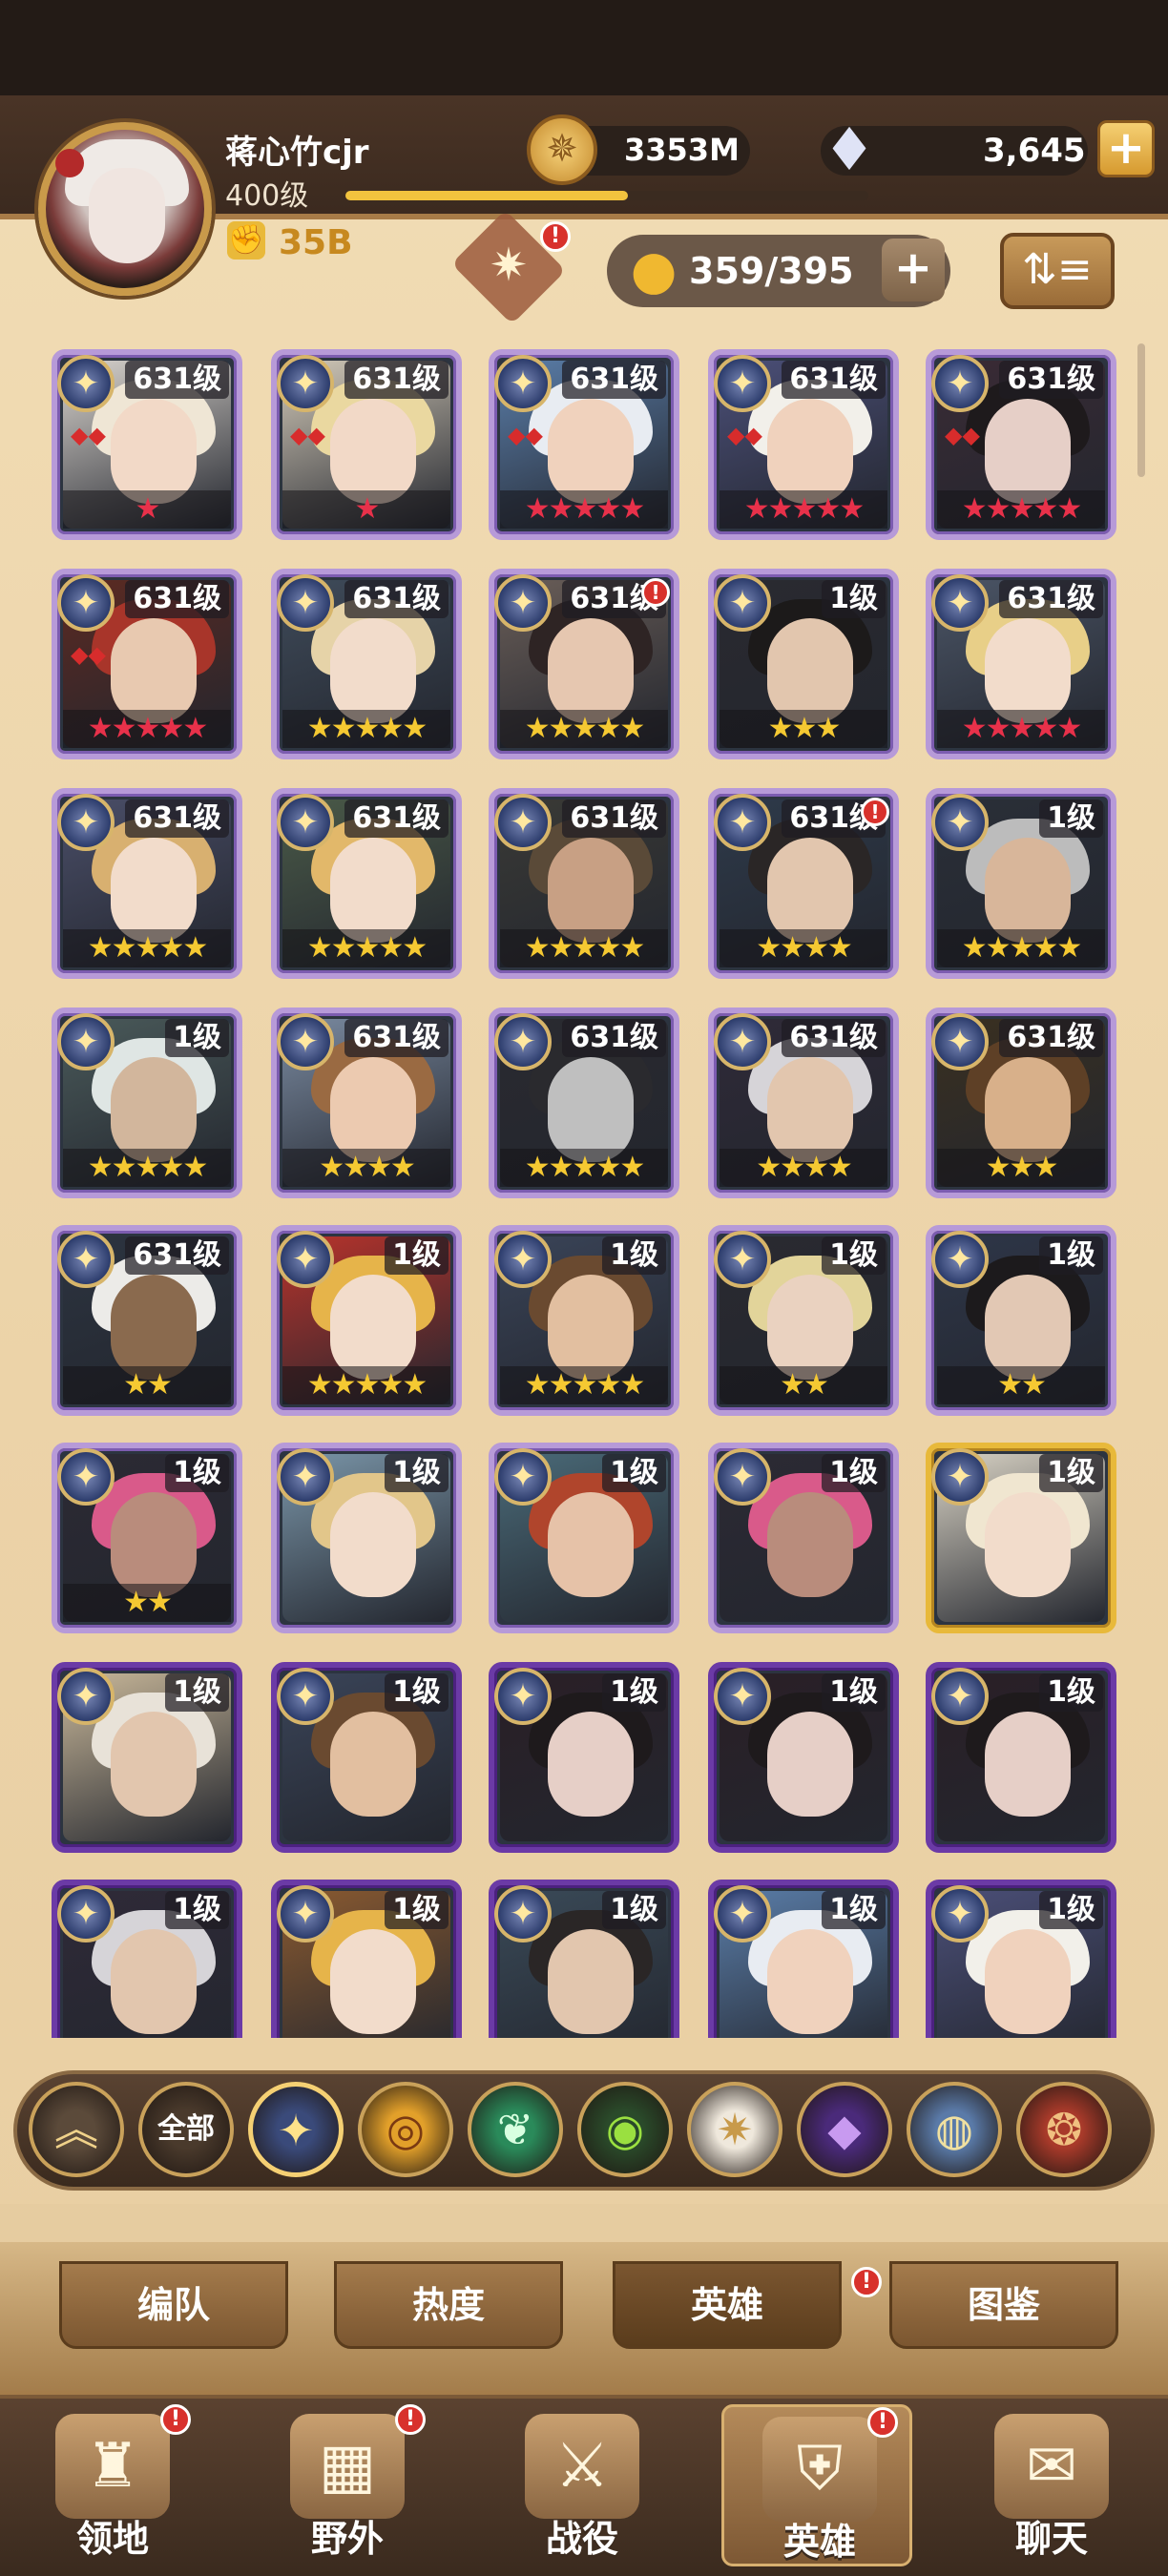 This screenshot has height=2576, width=1168. I want to click on fist-icon: ✊, so click(246, 240).